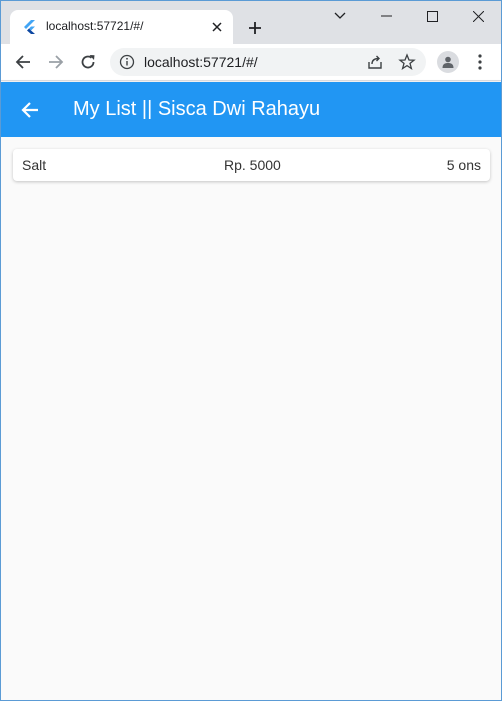 This screenshot has height=701, width=502. I want to click on plus-icon, so click(255, 28).